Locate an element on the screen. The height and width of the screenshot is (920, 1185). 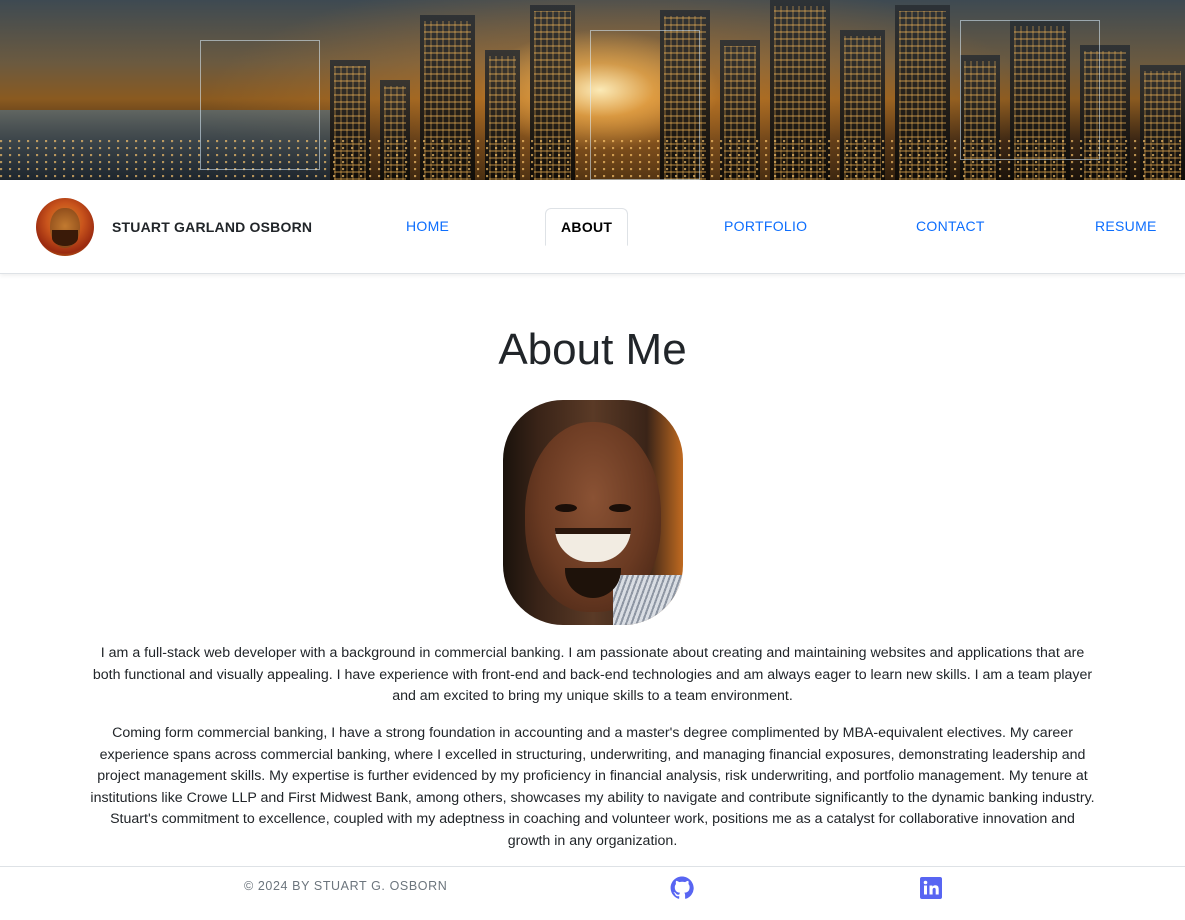
nav-link-resume: RESUME is located at coordinates (1126, 226).